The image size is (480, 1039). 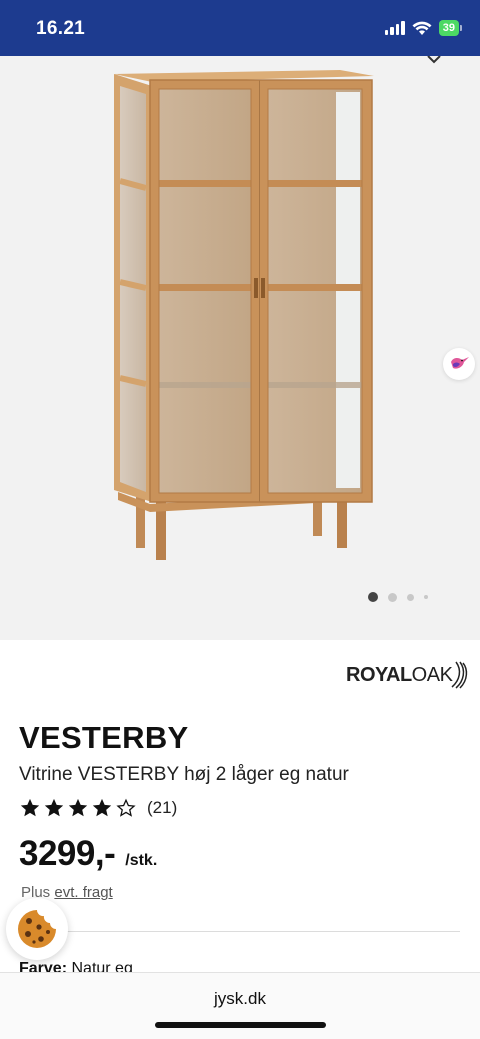 I want to click on product-title: VESTERBY, so click(x=104, y=737).